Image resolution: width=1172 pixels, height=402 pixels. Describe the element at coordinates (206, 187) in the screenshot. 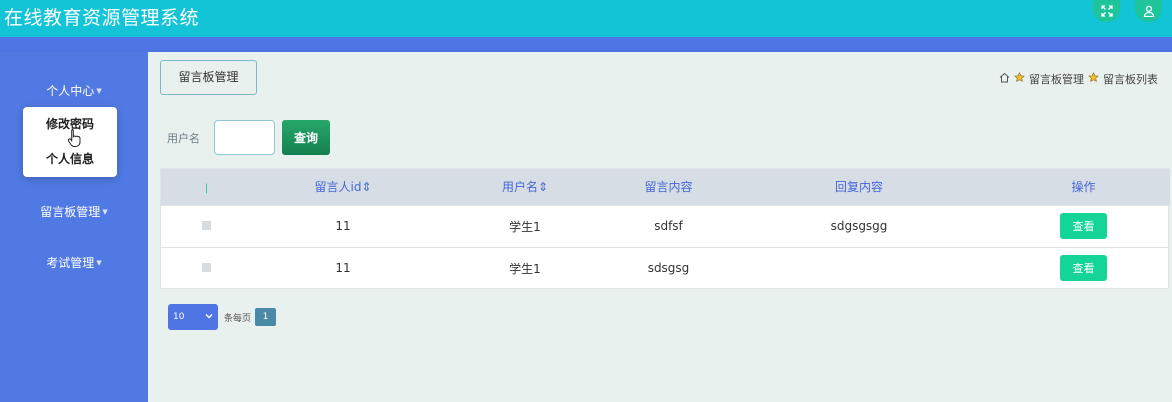

I see `select-all-column: |` at that location.